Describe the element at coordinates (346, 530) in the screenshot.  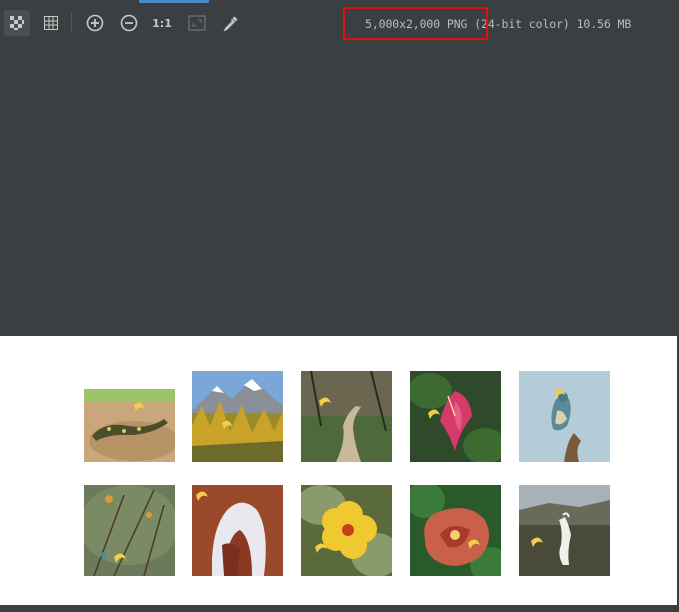
I see `thumbnail-yellow-hibiscus` at that location.